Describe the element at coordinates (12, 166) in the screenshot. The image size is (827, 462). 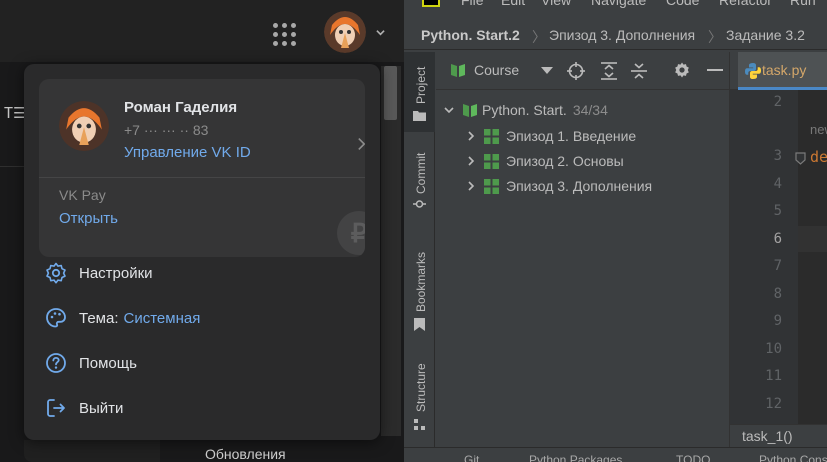
I see `divider` at that location.